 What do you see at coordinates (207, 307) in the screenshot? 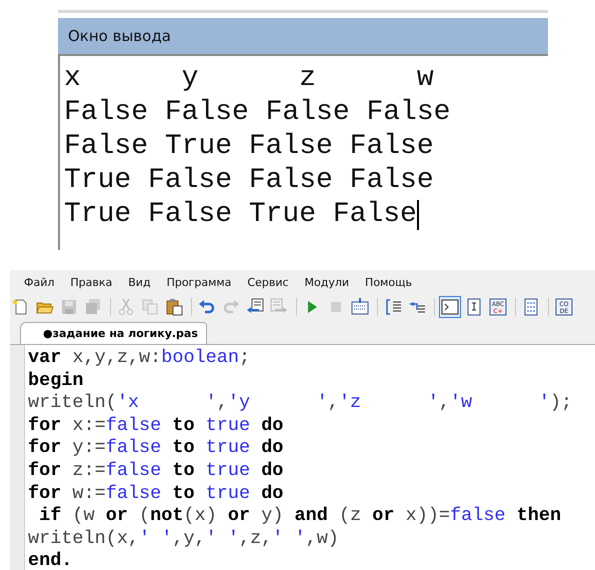
I see `undo-icon` at bounding box center [207, 307].